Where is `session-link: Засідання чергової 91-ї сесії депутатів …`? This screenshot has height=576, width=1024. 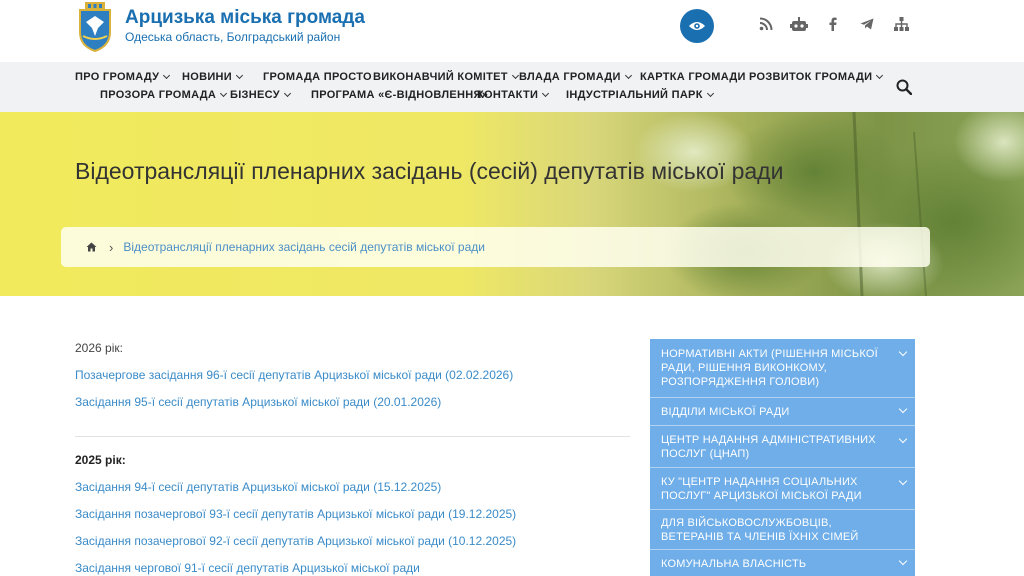
session-link: Засідання чергової 91-ї сесії депутатів … is located at coordinates (247, 568).